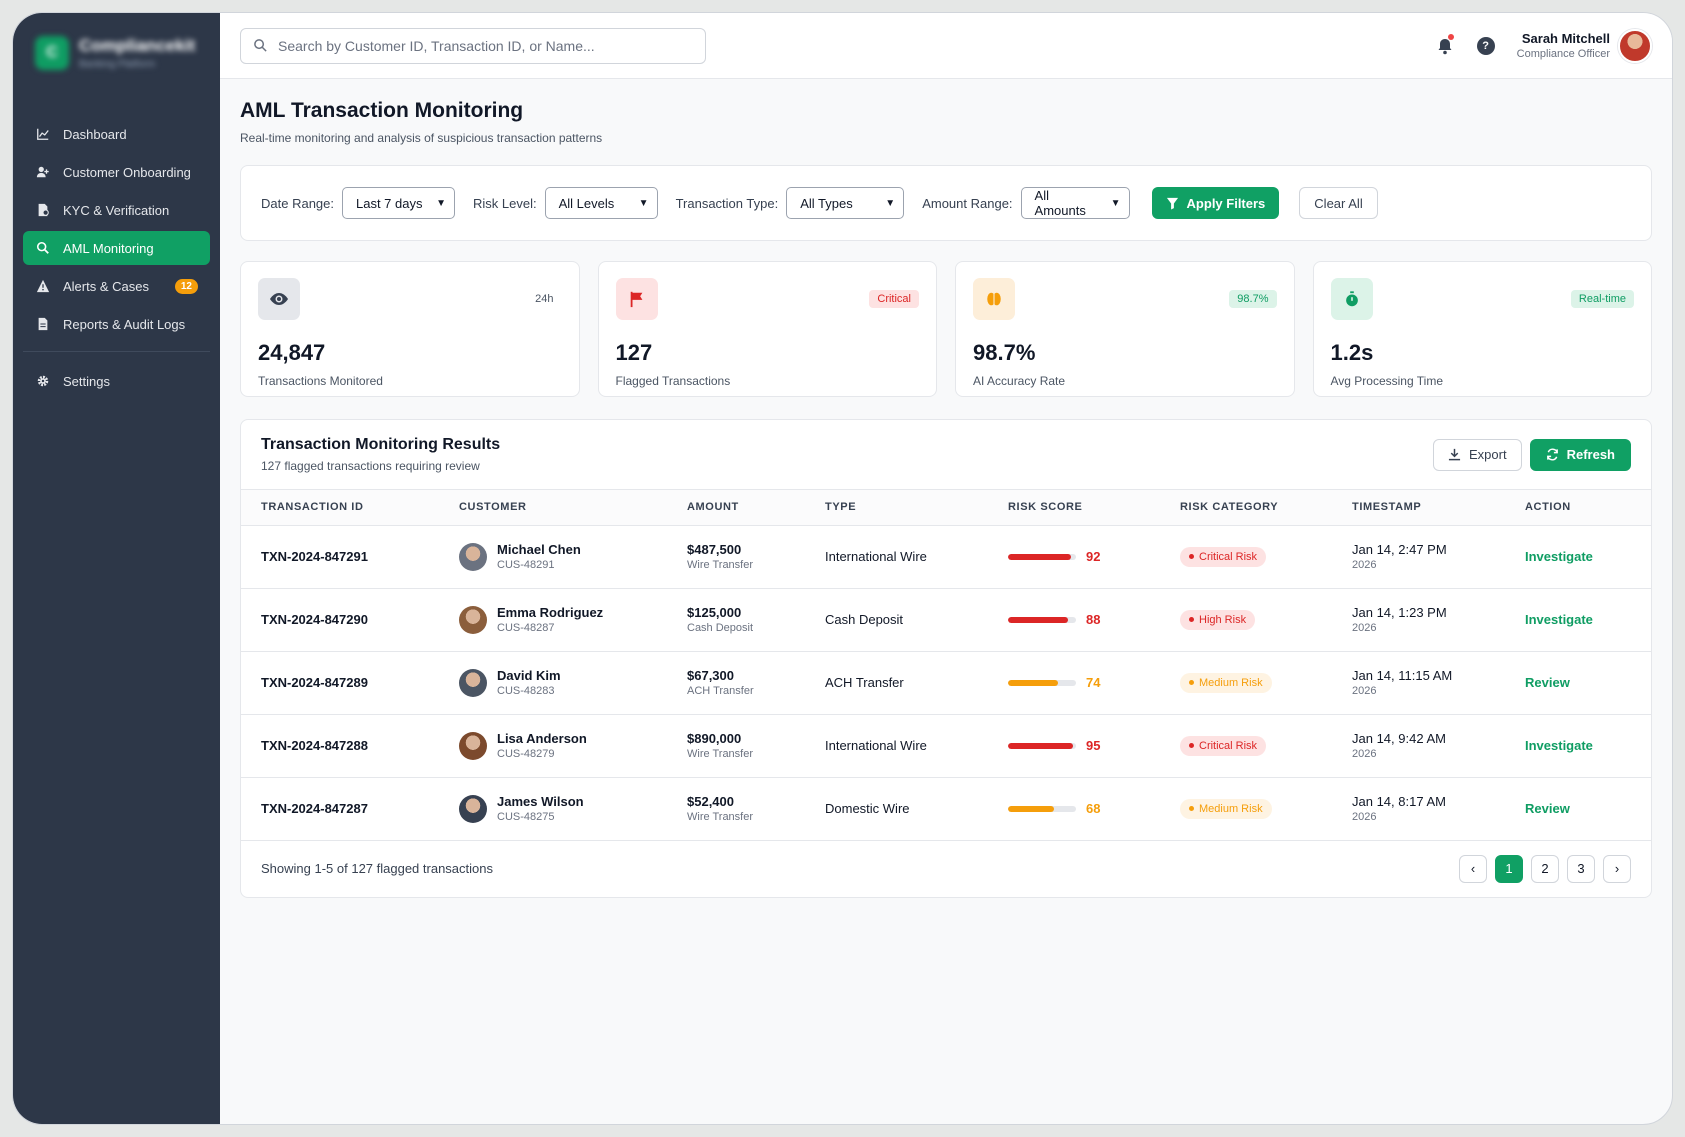  I want to click on customer-name: Michael Chen, so click(539, 549).